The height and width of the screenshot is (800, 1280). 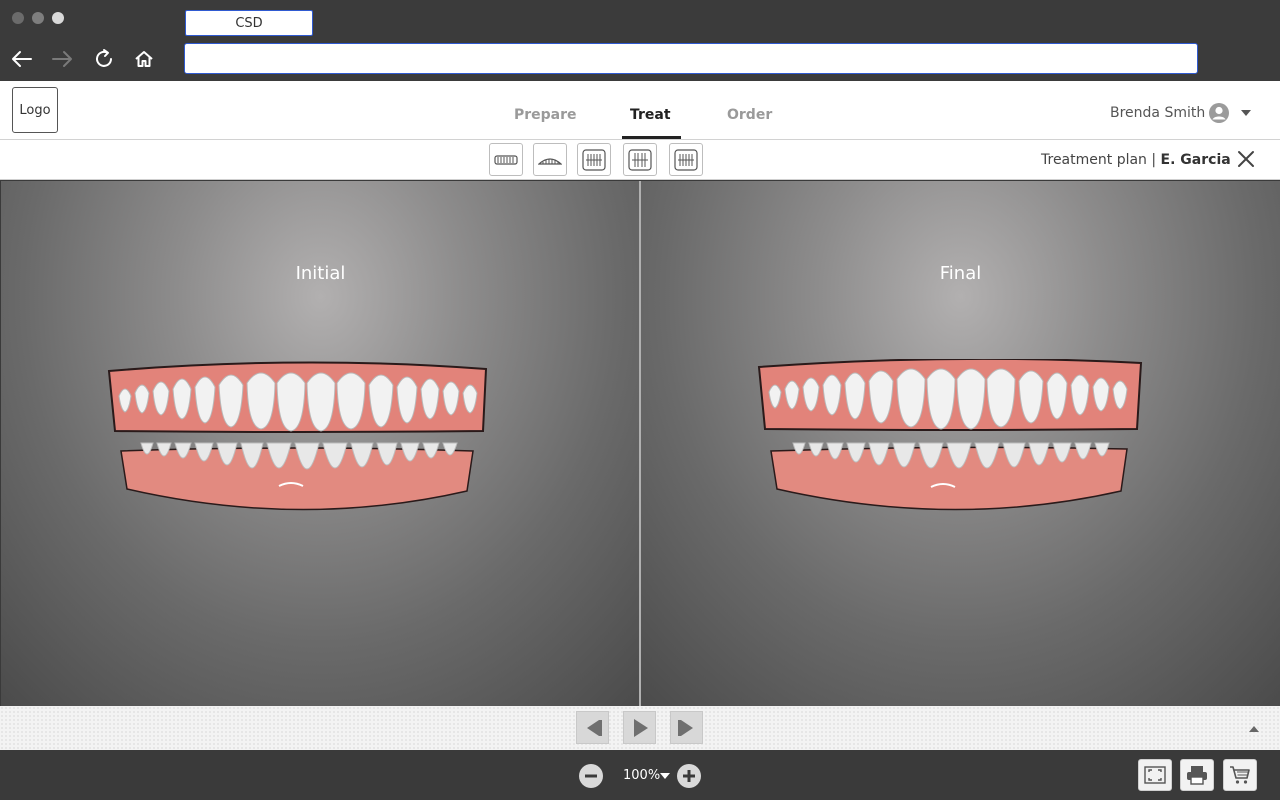 I want to click on view-upper-button, so click(x=506, y=159).